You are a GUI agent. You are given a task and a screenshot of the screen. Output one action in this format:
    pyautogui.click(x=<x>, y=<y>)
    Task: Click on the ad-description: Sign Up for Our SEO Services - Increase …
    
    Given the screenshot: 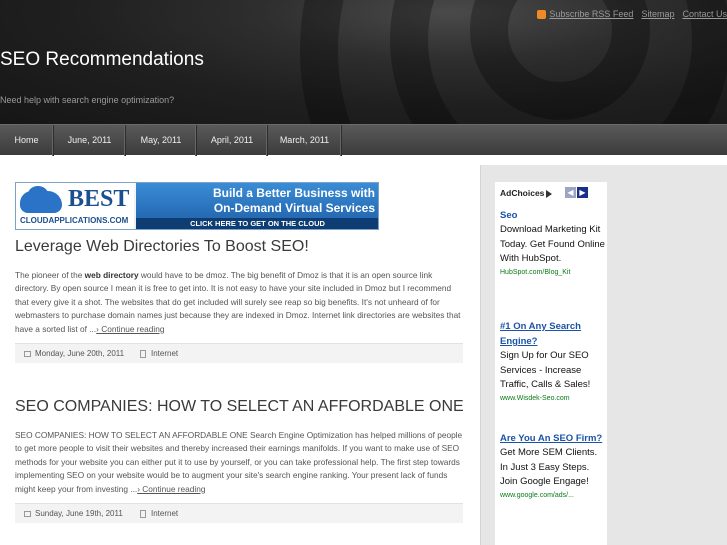 What is the action you would take?
    pyautogui.click(x=545, y=370)
    